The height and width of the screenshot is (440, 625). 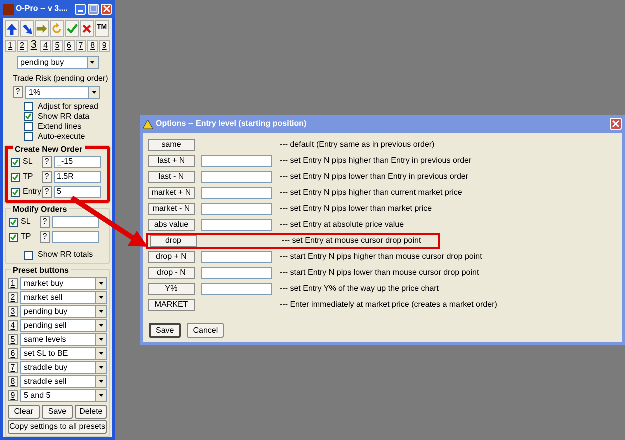 I want to click on dropdown: market sell, so click(x=63, y=297).